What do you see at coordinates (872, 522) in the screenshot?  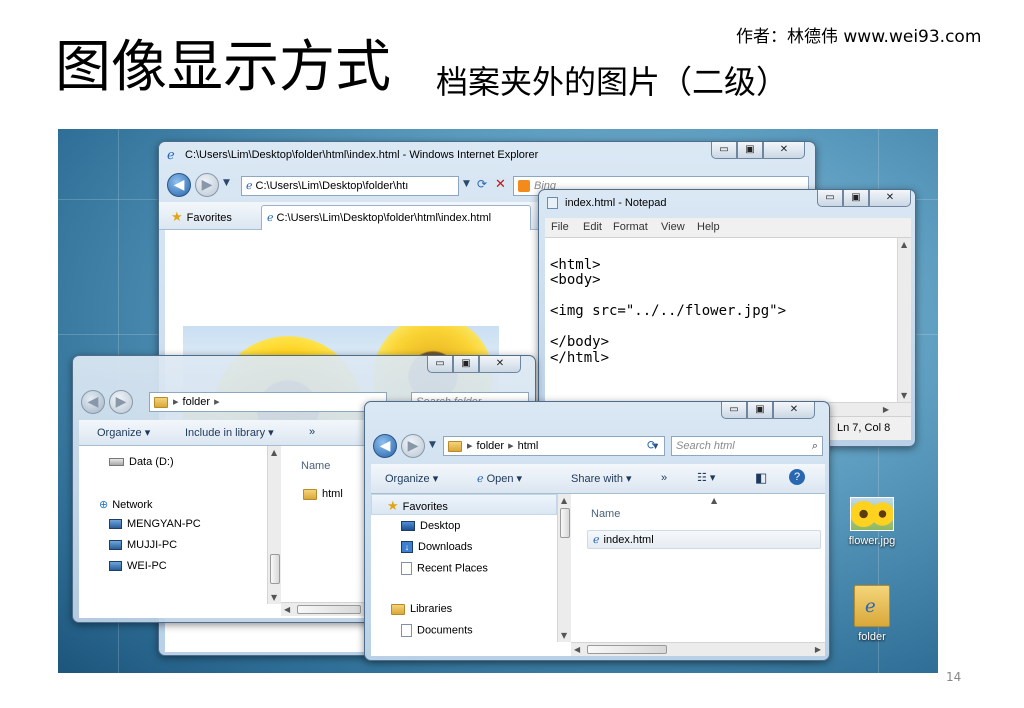 I see `desktop-icon-flower-jpg: flower.jpg` at bounding box center [872, 522].